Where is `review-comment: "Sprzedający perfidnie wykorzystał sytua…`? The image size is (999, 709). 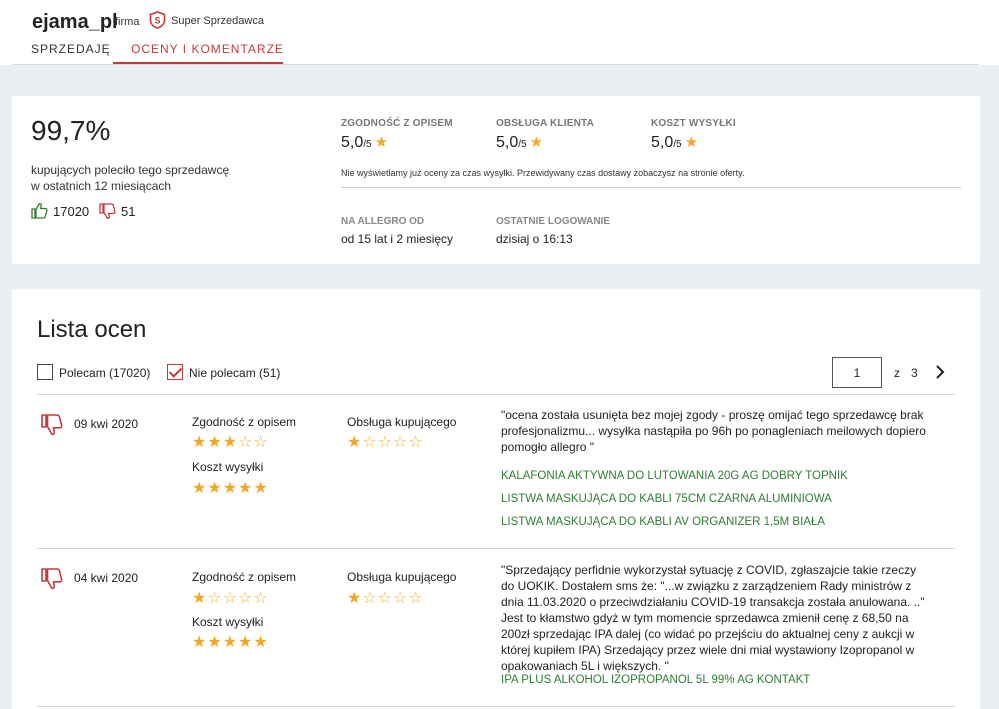 review-comment: "Sprzedający perfidnie wykorzystał sytua… is located at coordinates (713, 618).